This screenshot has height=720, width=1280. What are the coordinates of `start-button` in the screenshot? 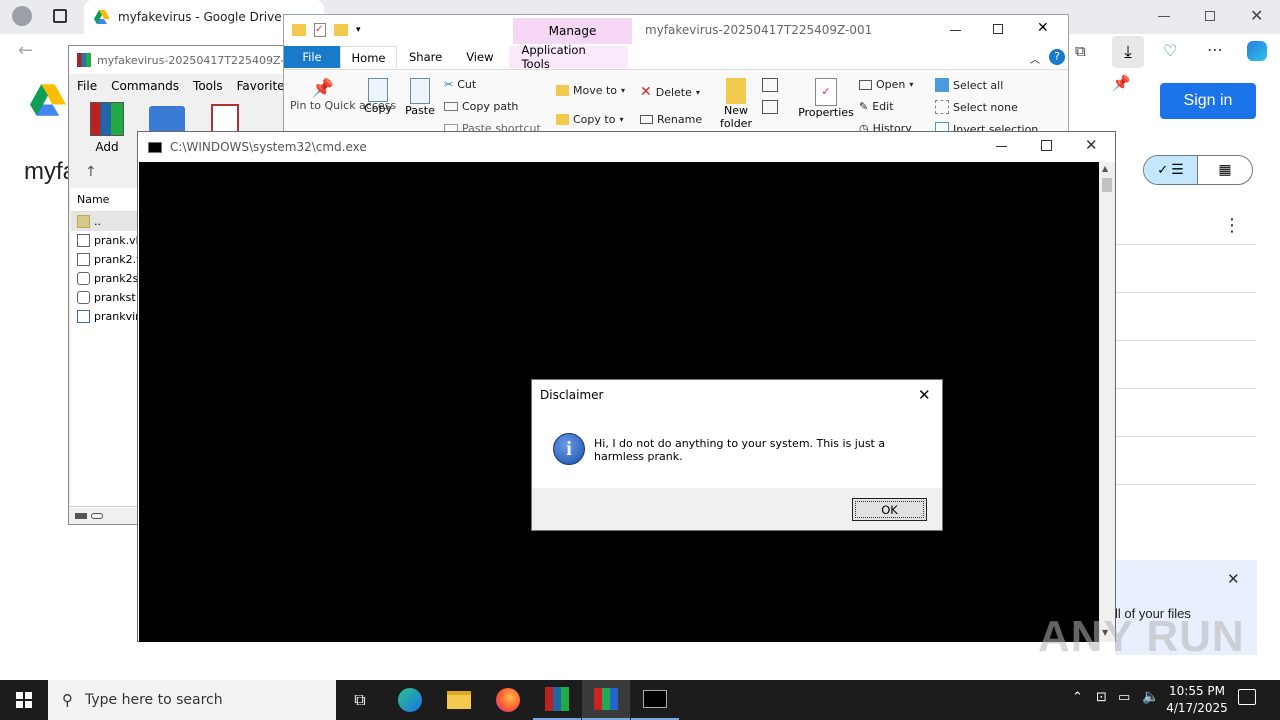 It's located at (24, 700).